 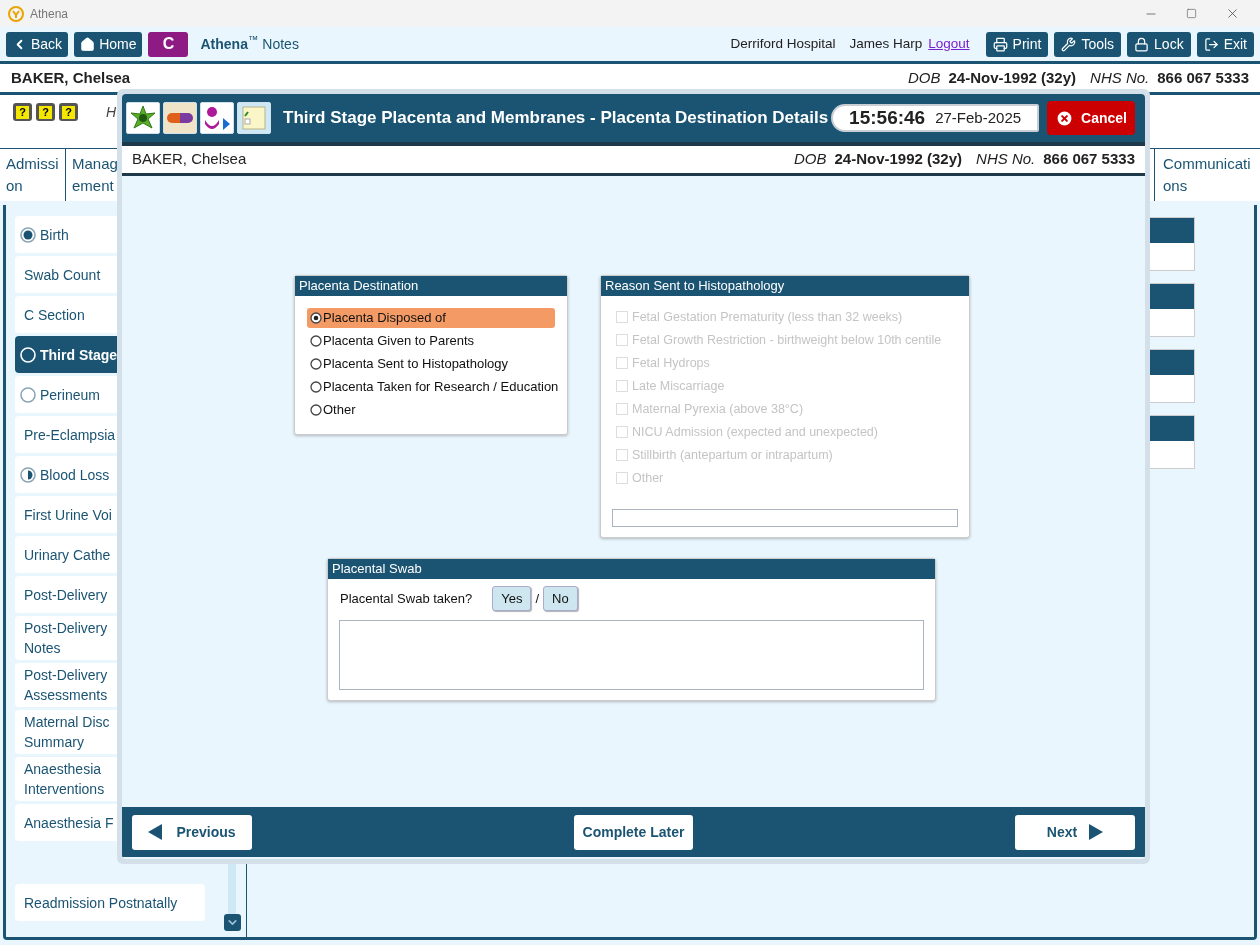 I want to click on dialog-title: Third Stage Placenta and Membranes - Placenta Destination Details, so click(x=556, y=118).